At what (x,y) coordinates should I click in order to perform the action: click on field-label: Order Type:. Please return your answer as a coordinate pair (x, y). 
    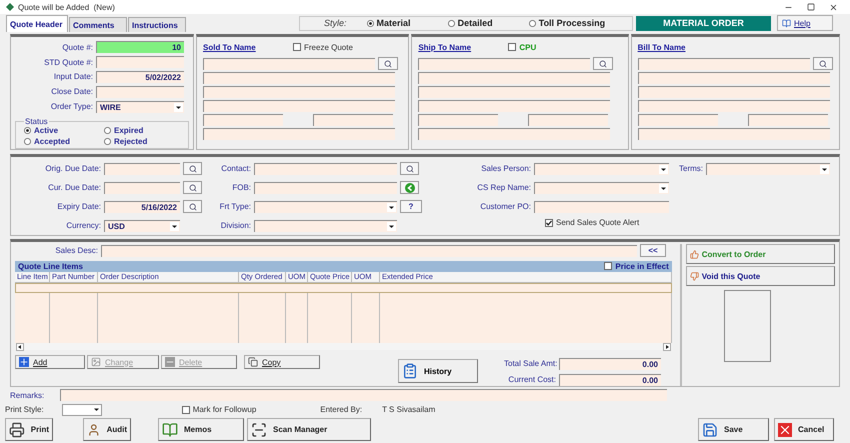
    Looking at the image, I should click on (71, 107).